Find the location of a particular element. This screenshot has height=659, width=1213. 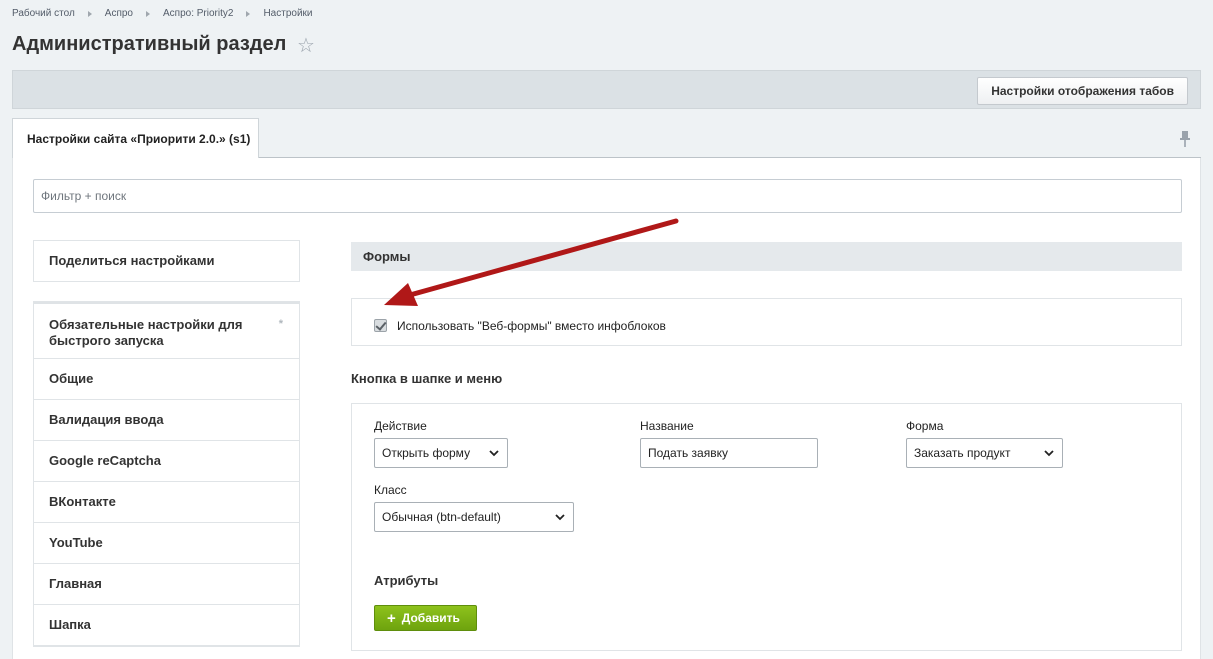

toolbar: Настройки отображения табов is located at coordinates (606, 89).